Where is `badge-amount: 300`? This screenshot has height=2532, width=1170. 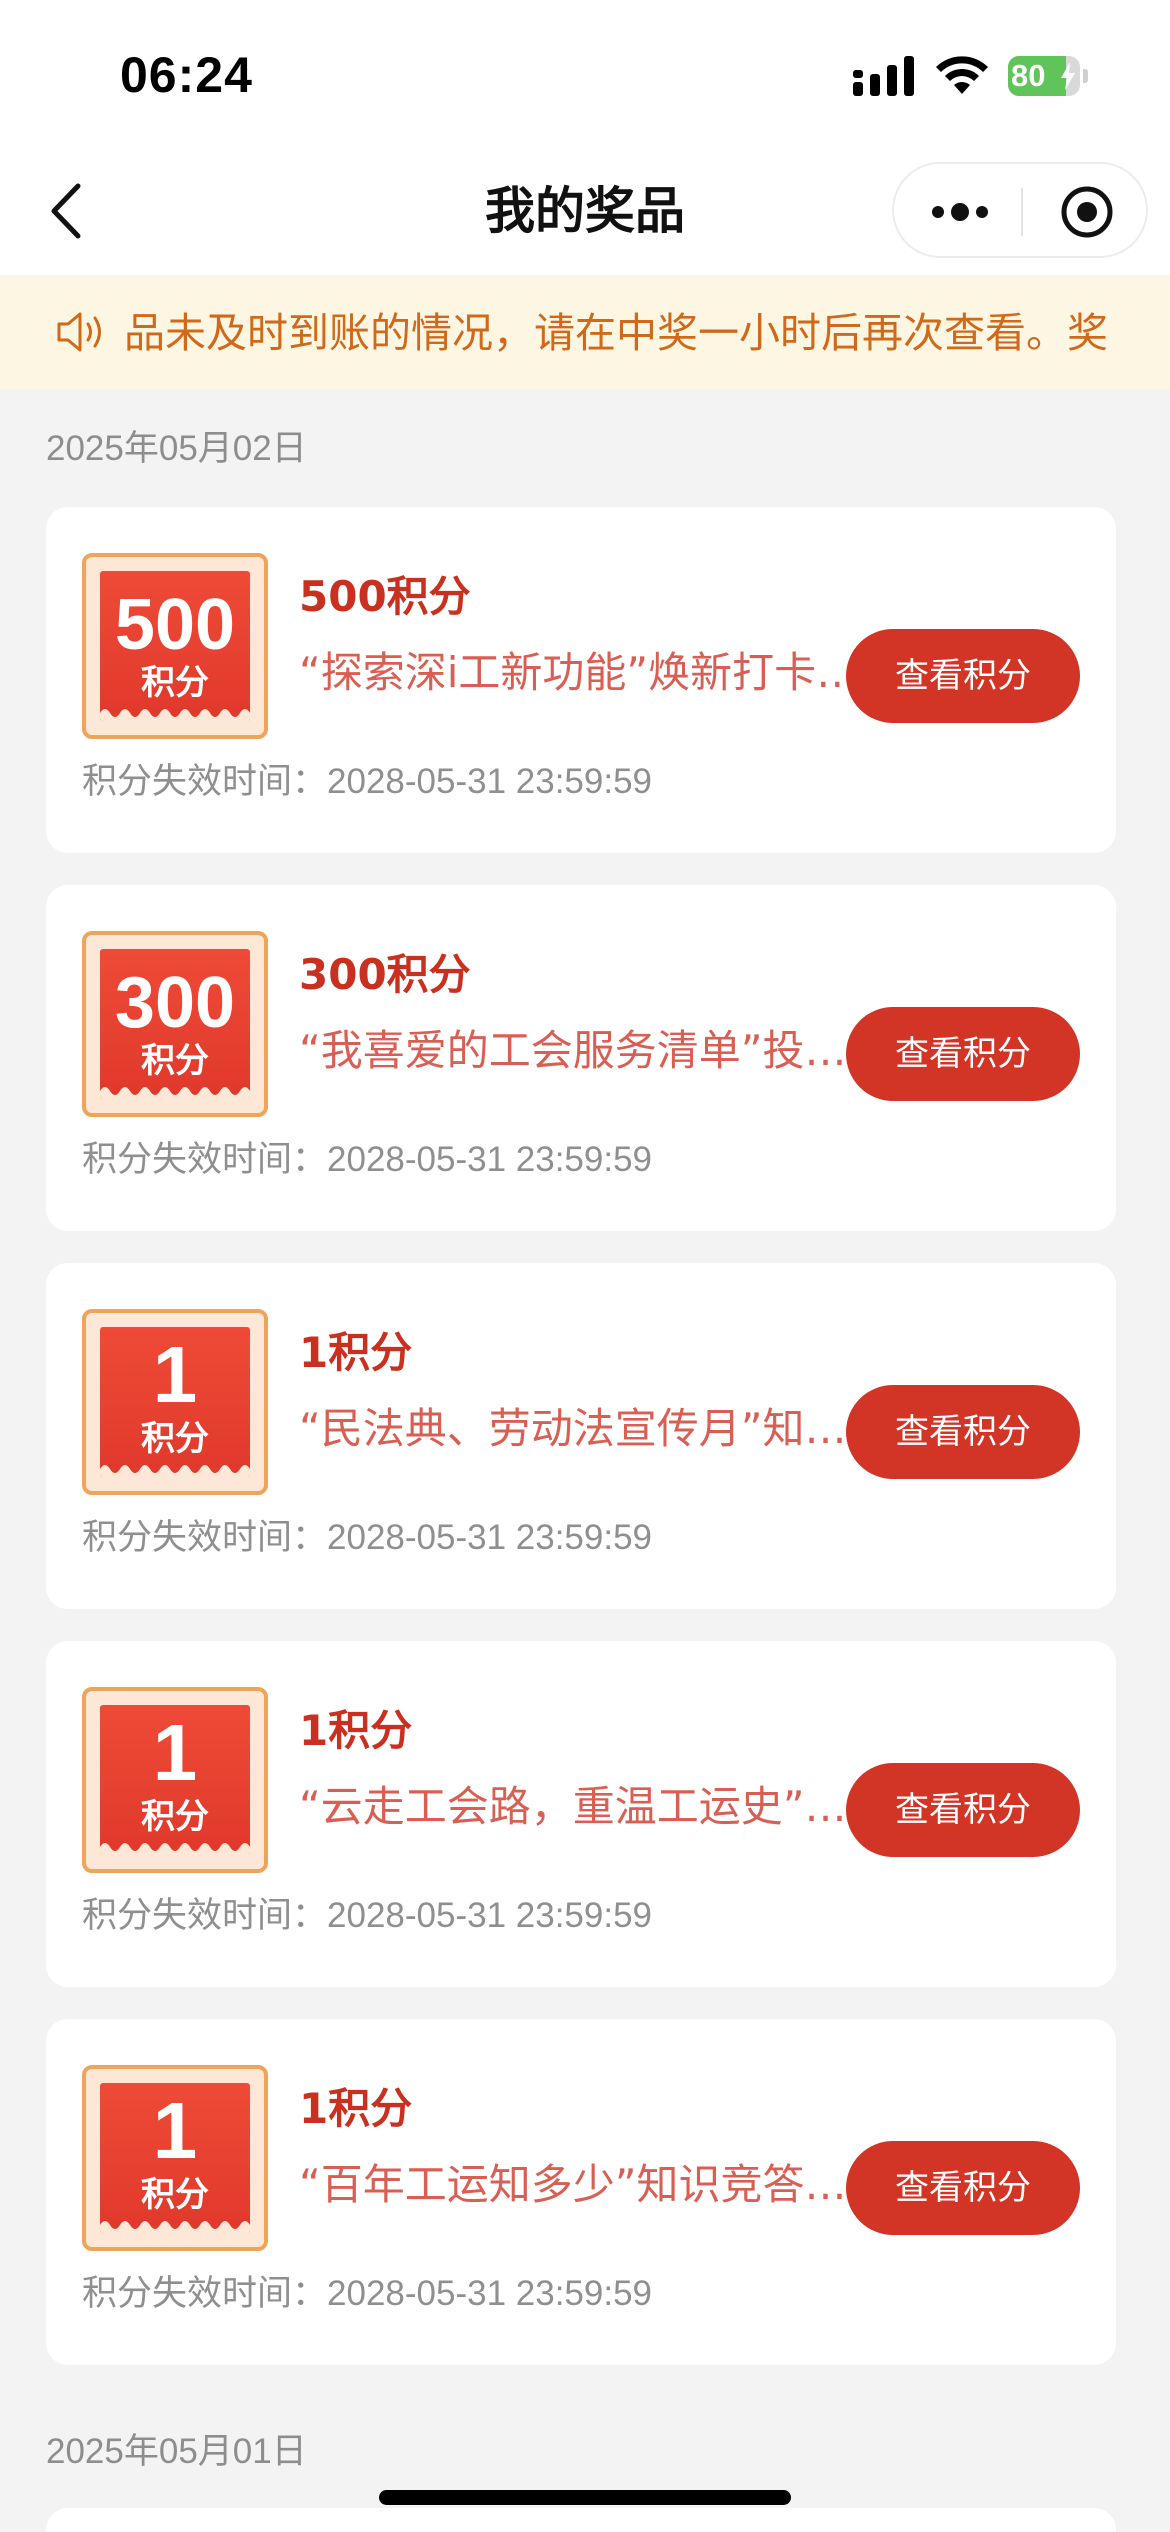 badge-amount: 300 is located at coordinates (175, 1003).